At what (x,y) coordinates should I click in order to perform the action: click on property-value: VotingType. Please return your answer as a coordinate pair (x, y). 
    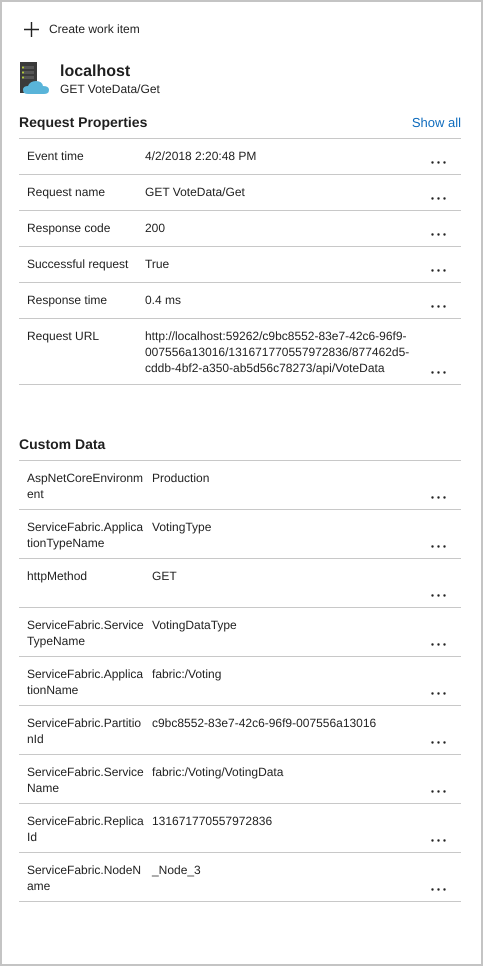
    Looking at the image, I should click on (182, 527).